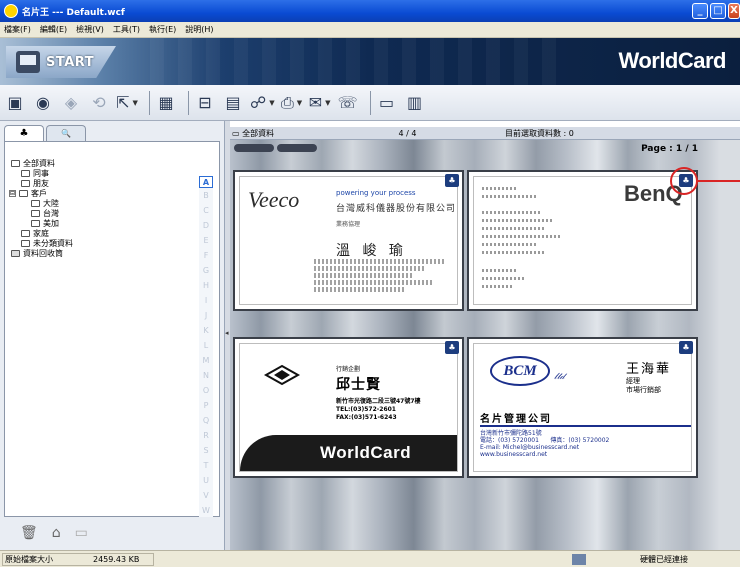  What do you see at coordinates (90, 29) in the screenshot?
I see `menu-view: 檢視(V)` at bounding box center [90, 29].